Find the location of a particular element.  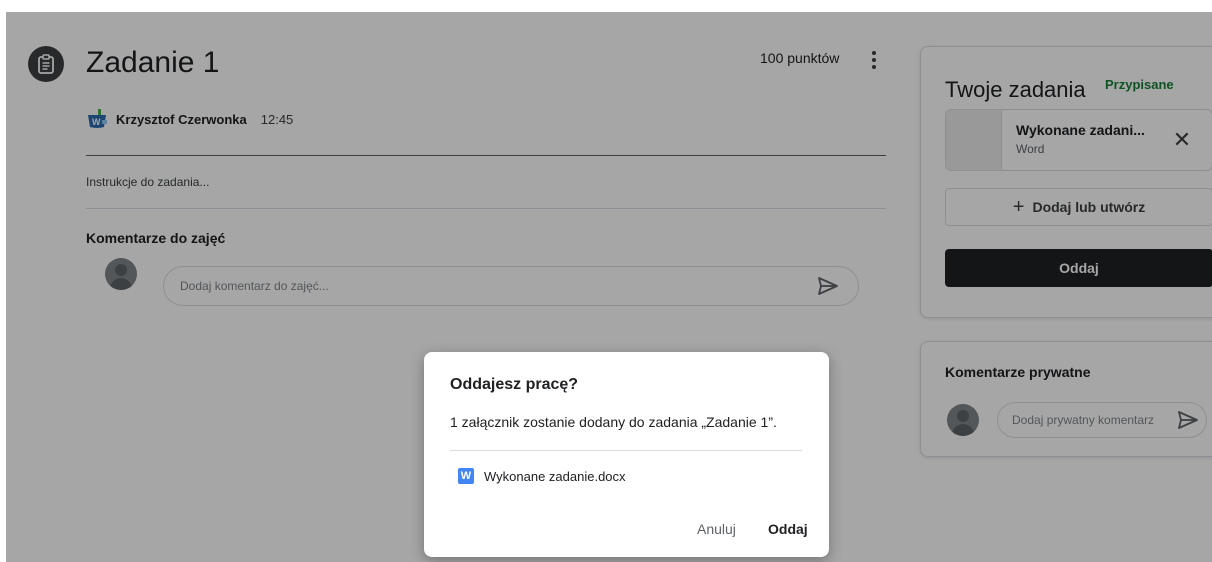

confirm-submit-button: Oddaj is located at coordinates (788, 529).